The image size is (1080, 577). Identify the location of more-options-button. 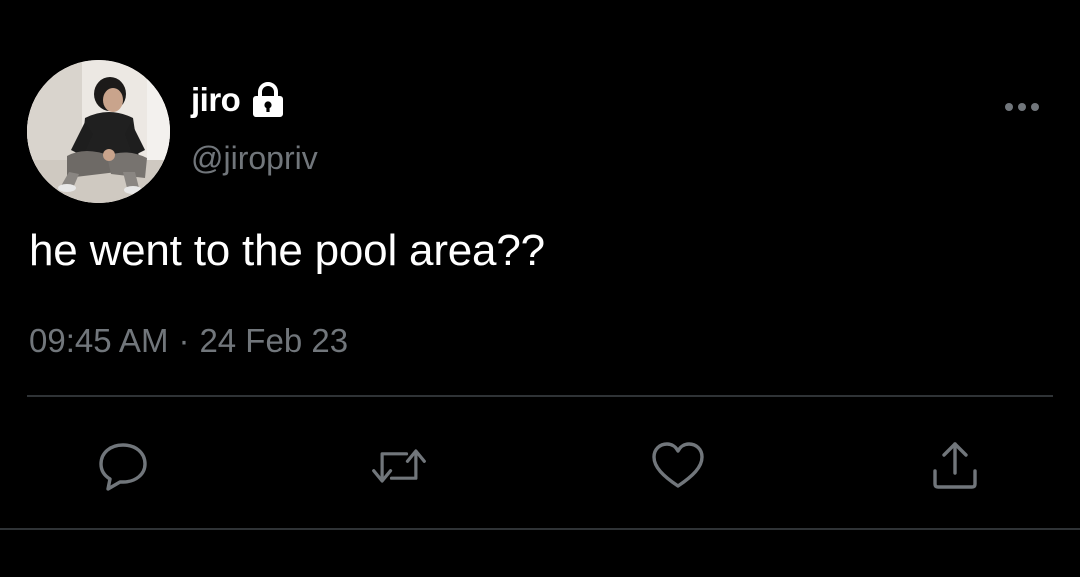
(1022, 107).